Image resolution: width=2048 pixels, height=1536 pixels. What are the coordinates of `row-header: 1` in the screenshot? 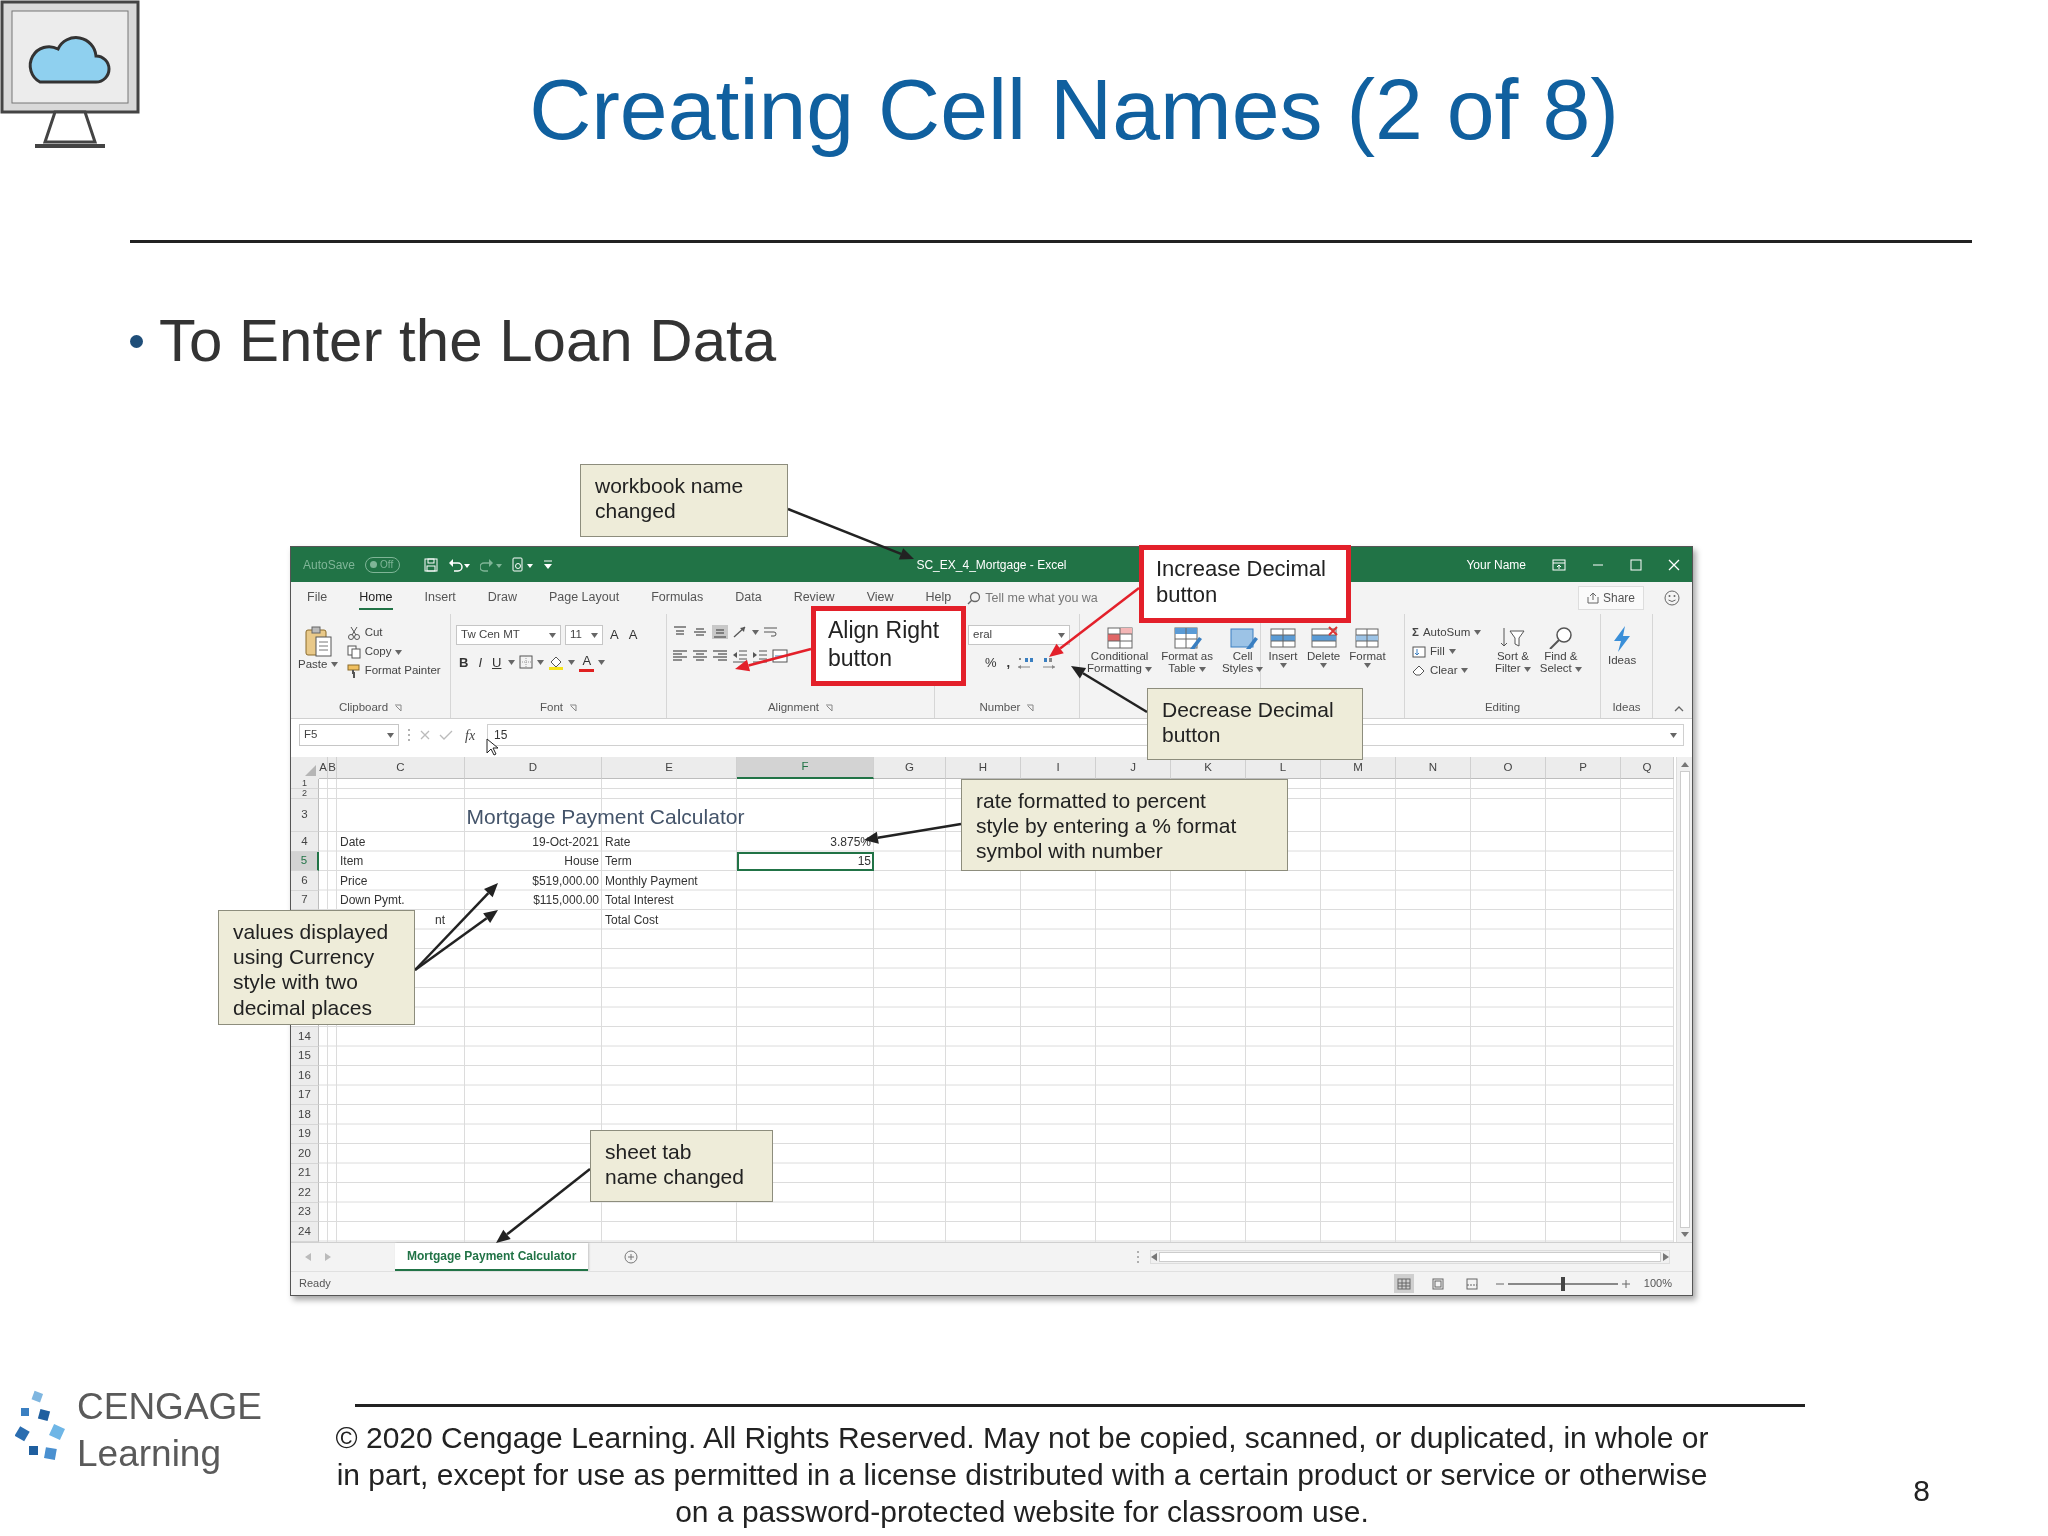 It's located at (305, 784).